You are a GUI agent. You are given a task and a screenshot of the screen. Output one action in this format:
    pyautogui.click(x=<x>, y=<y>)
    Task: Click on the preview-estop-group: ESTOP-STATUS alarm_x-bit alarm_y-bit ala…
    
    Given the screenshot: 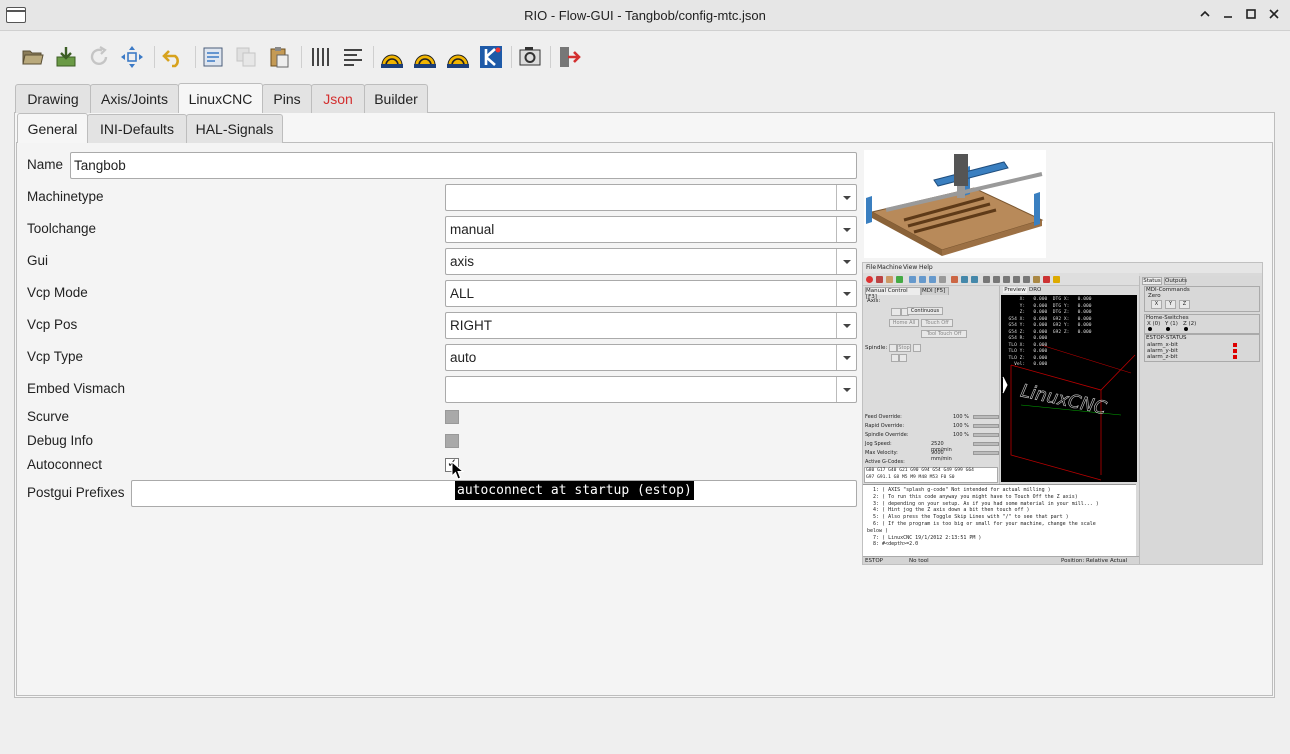 What is the action you would take?
    pyautogui.click(x=1202, y=348)
    